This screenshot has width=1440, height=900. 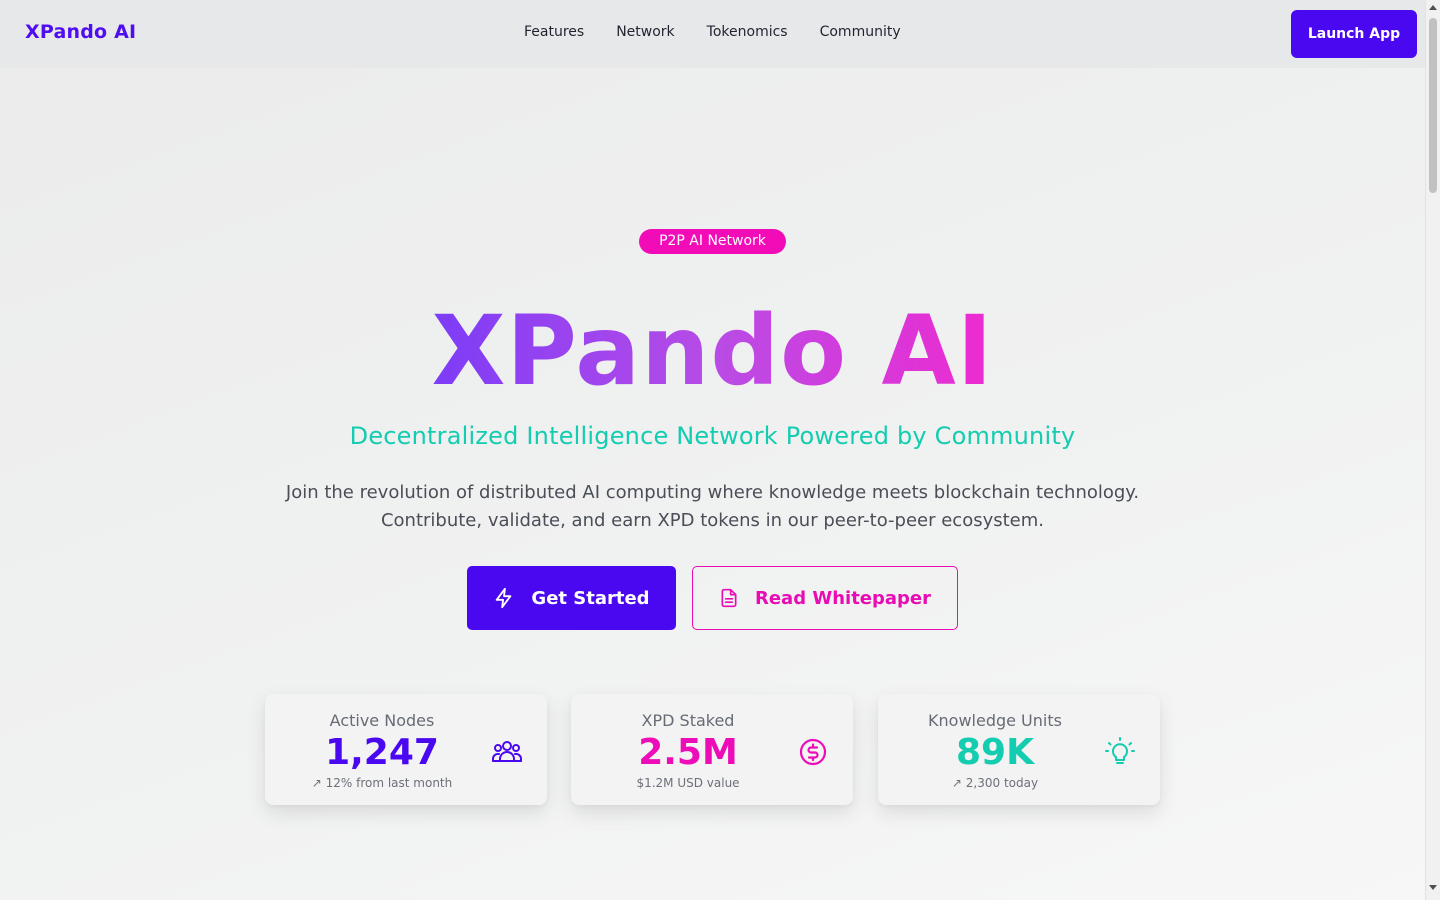 What do you see at coordinates (1120, 750) in the screenshot?
I see `lightbulb-icon` at bounding box center [1120, 750].